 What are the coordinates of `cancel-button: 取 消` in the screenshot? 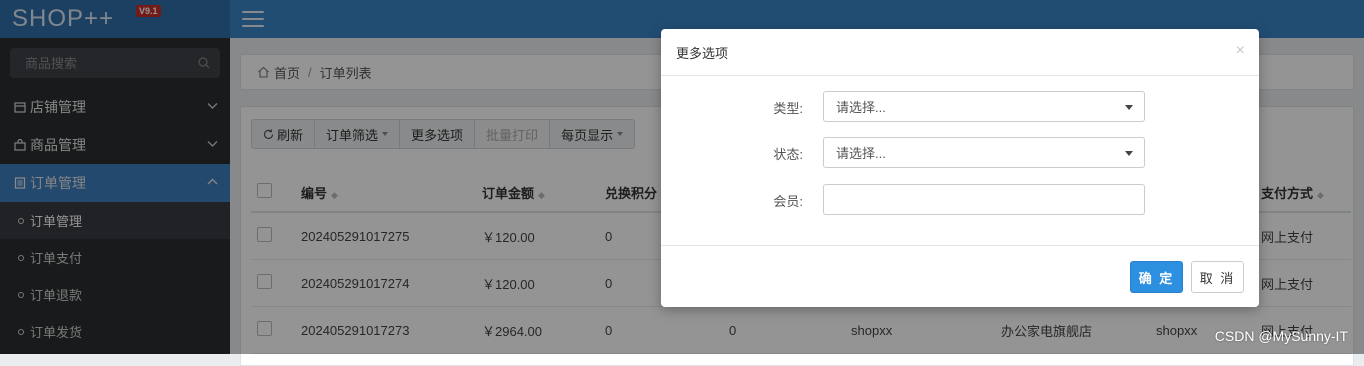 It's located at (1217, 277).